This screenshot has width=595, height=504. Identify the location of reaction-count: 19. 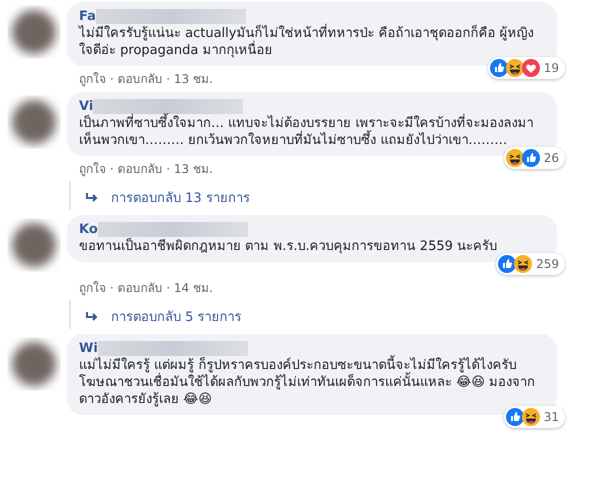
(551, 68).